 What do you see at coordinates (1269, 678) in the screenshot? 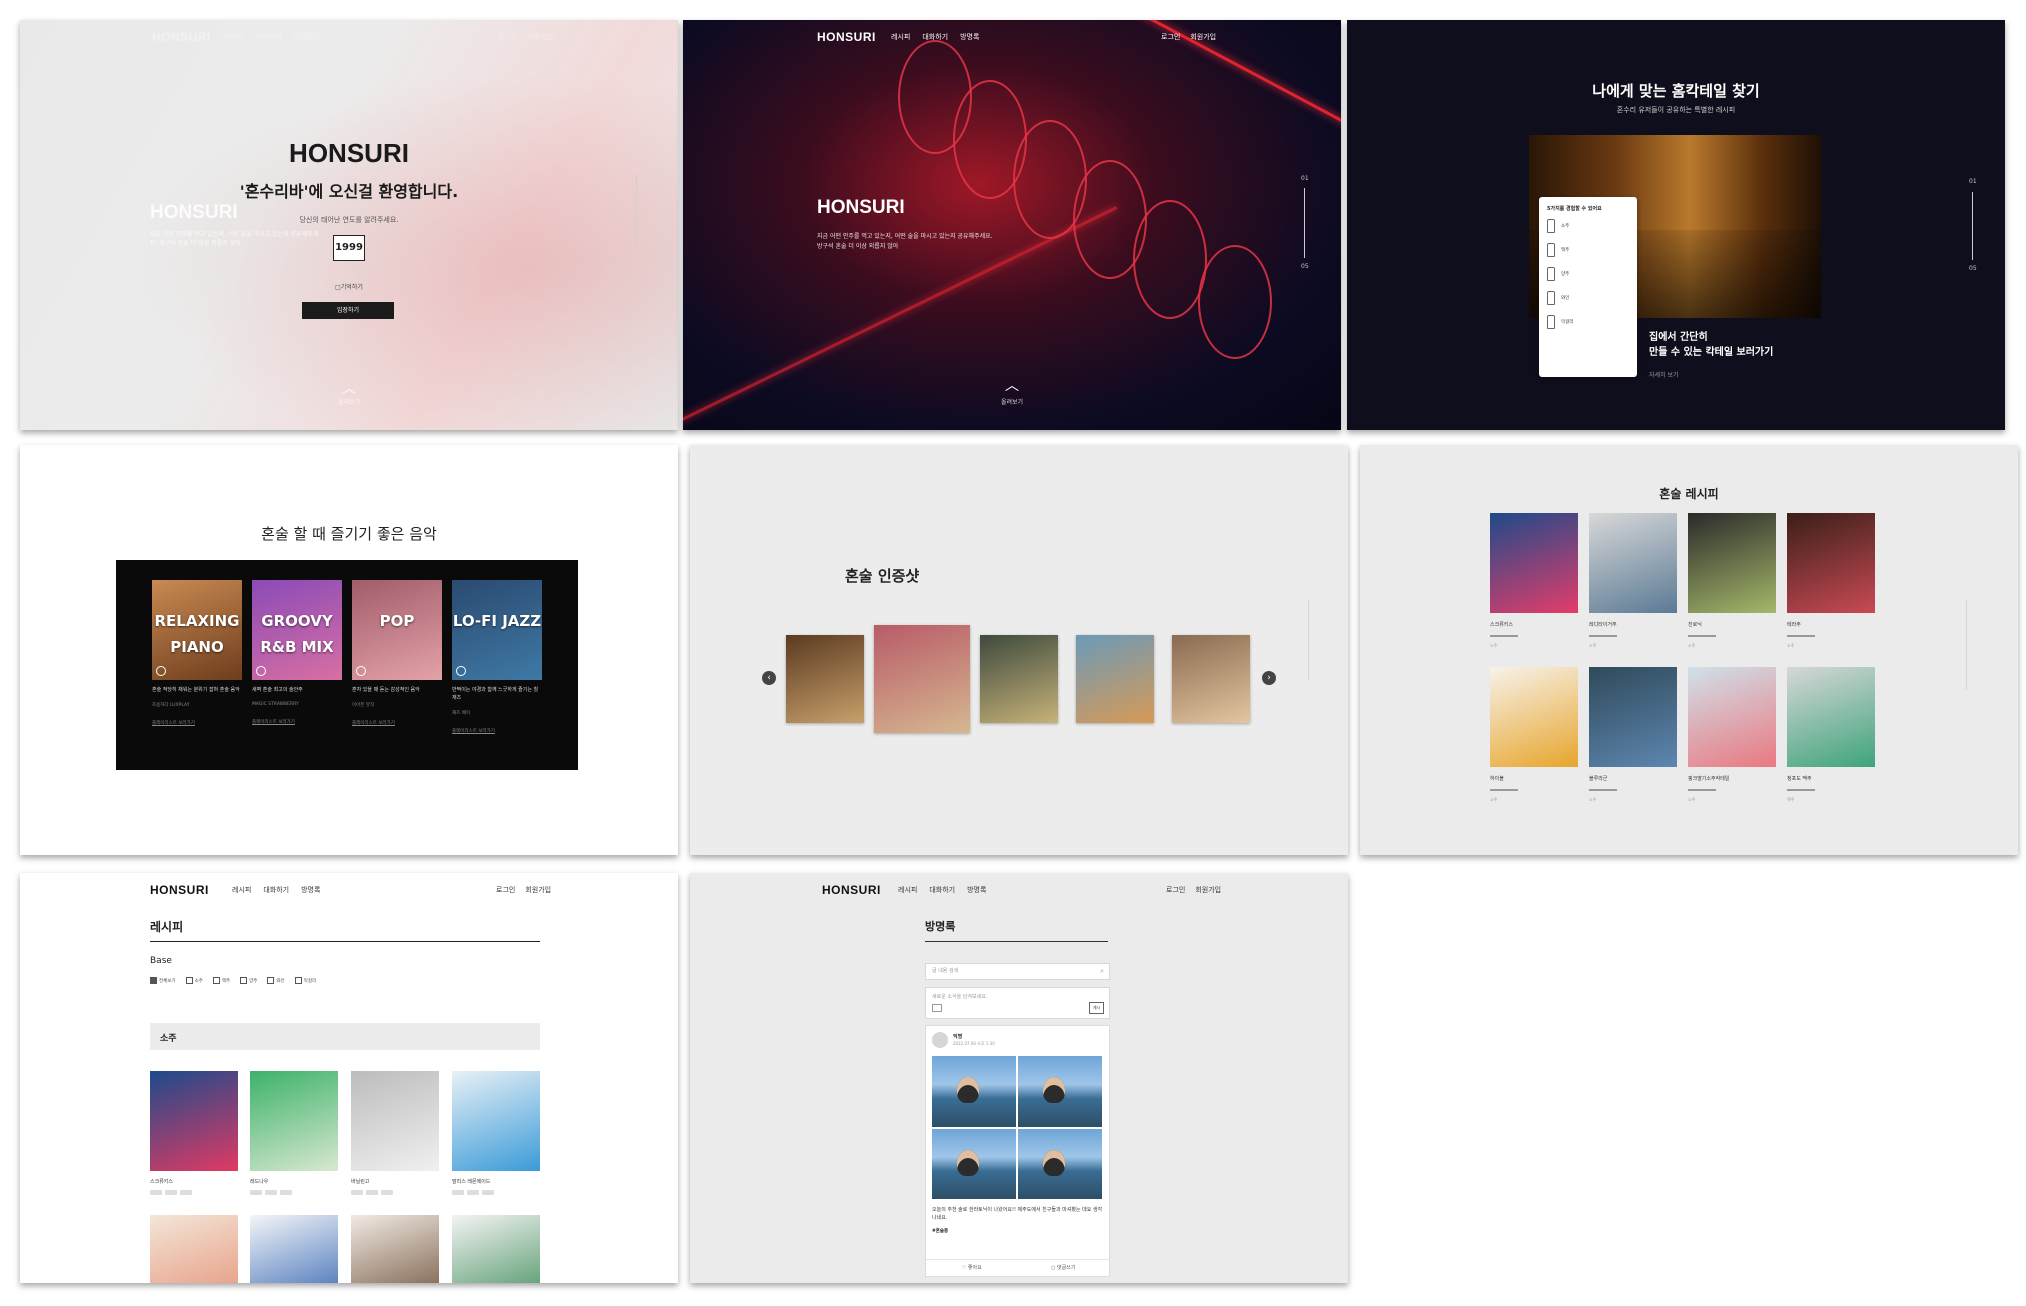
I see `next-arrow-icon: ›` at bounding box center [1269, 678].